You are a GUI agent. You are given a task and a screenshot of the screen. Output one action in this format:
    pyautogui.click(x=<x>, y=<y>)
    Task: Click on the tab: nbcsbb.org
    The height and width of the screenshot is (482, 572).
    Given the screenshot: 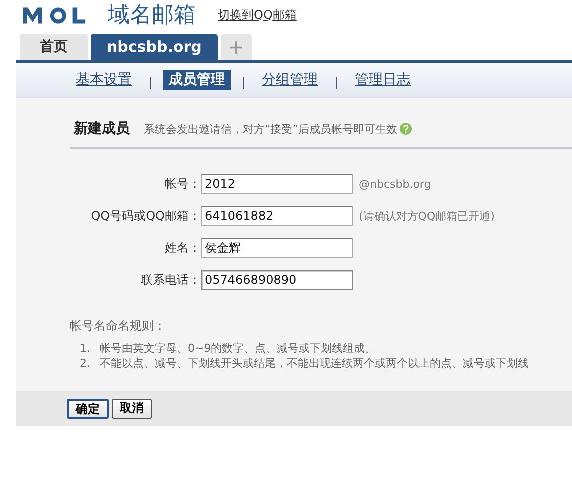 What is the action you would take?
    pyautogui.click(x=154, y=47)
    